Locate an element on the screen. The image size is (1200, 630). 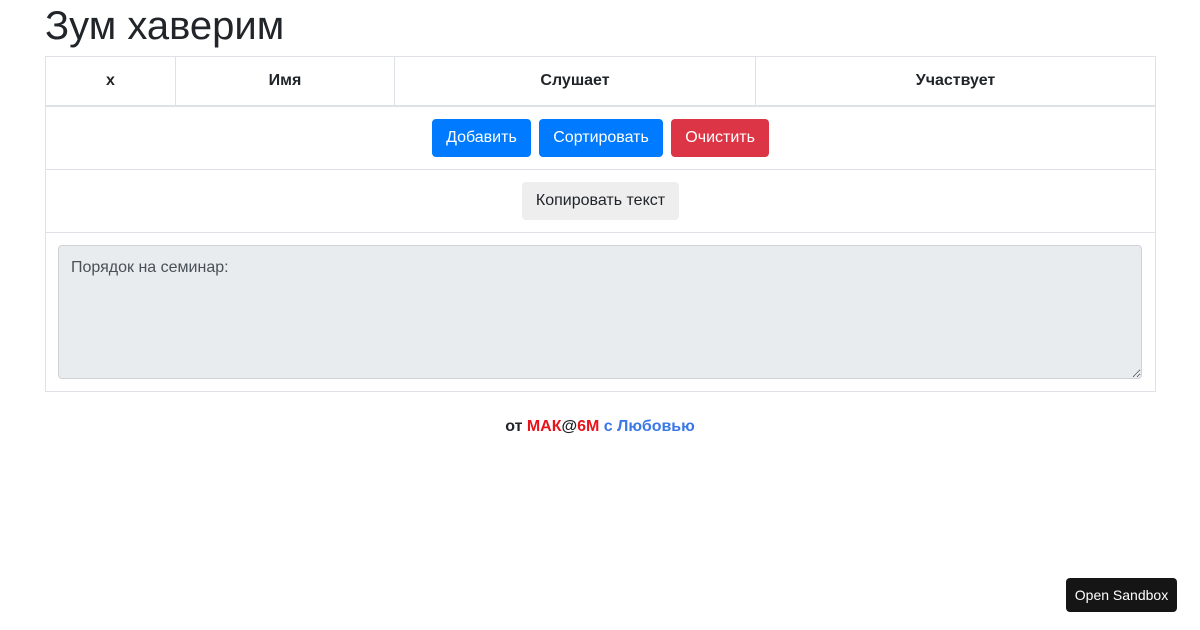
column-header-listens: Слушает is located at coordinates (575, 81).